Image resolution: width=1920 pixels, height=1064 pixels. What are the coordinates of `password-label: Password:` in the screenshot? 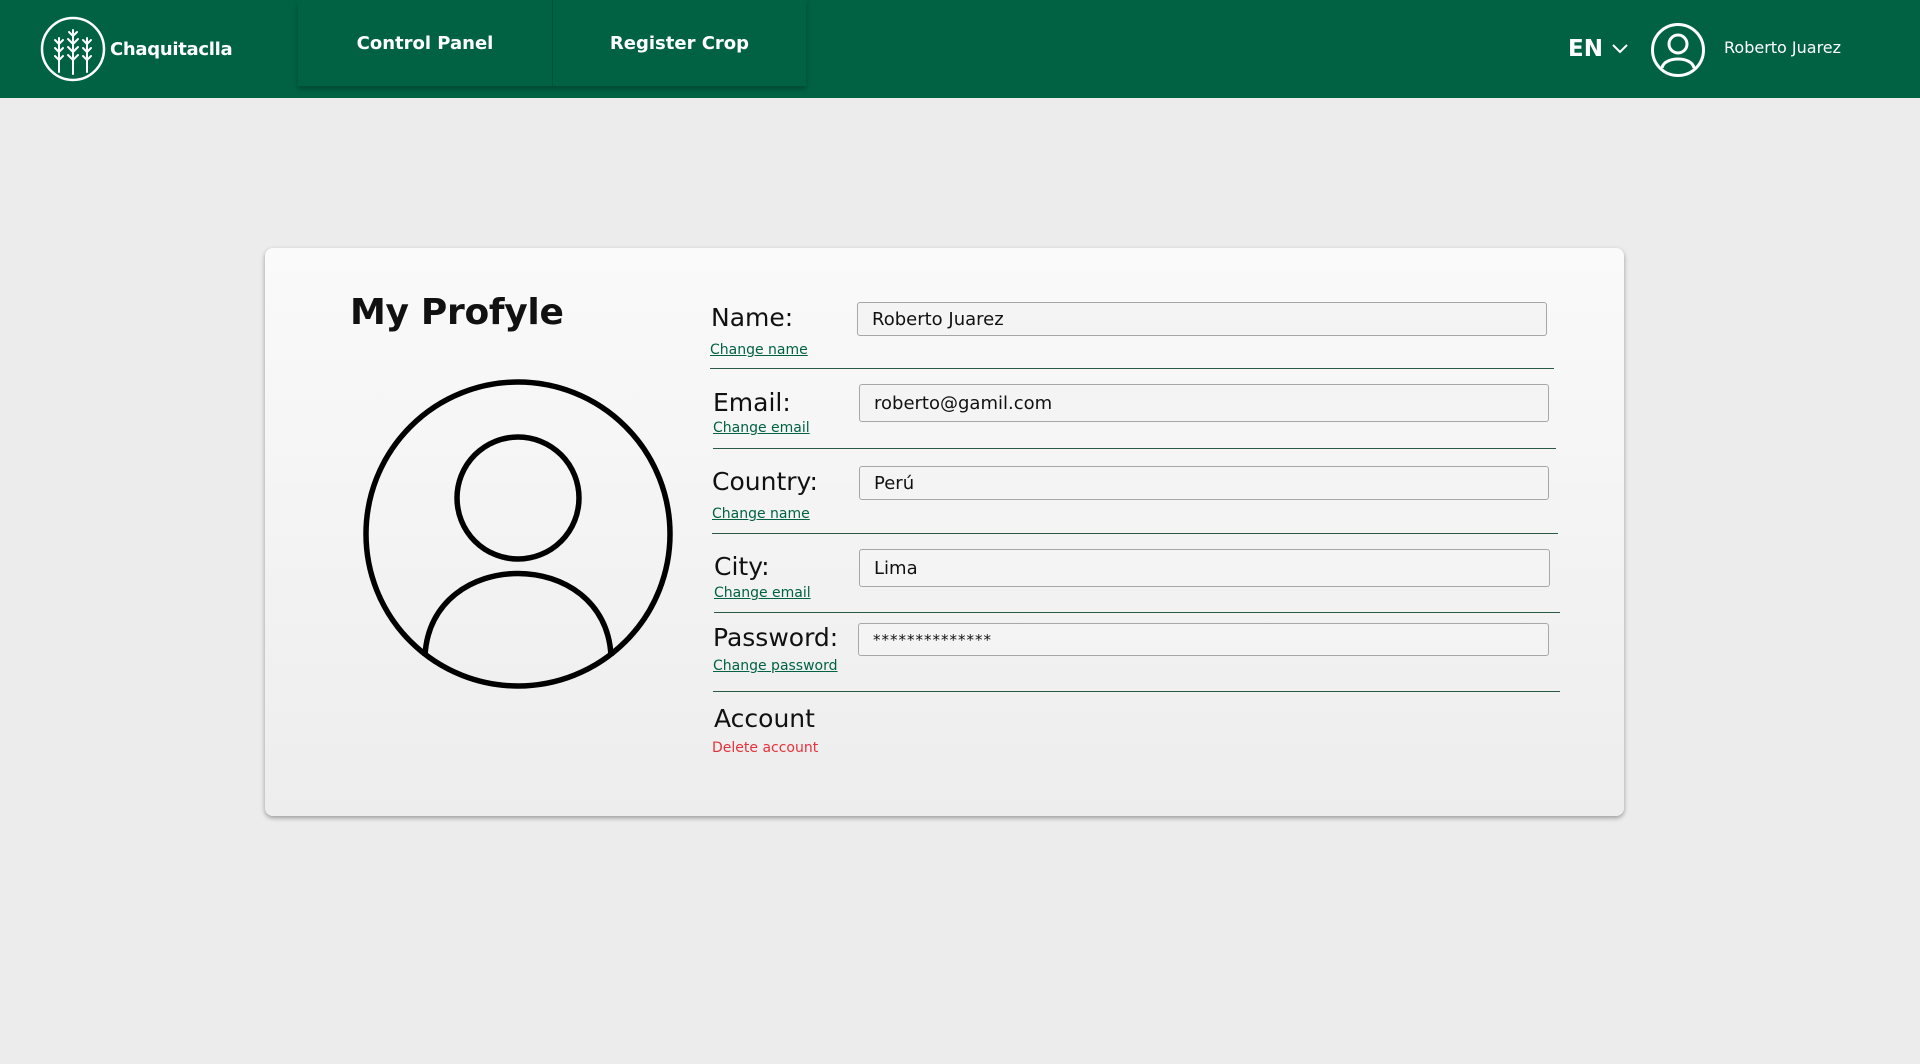 It's located at (776, 637).